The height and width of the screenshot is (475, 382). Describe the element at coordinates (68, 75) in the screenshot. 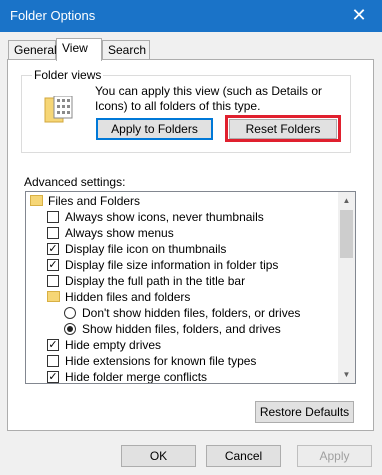

I see `folder-views-title: Folder views` at that location.